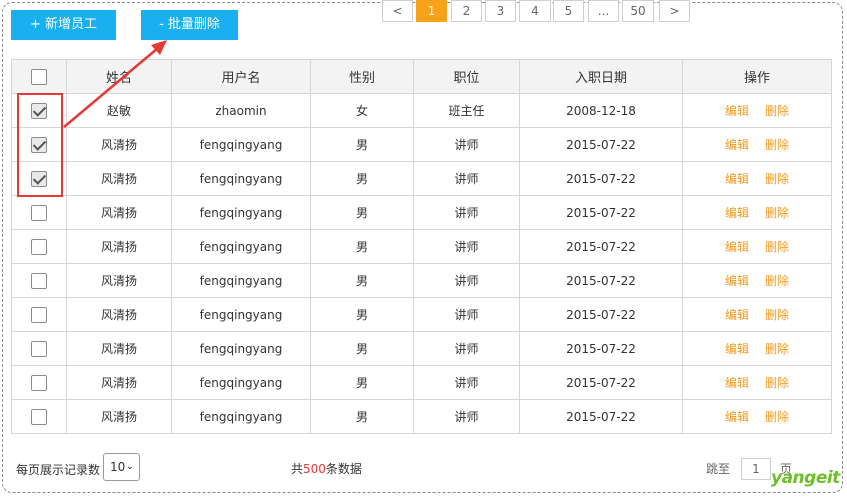 This screenshot has height=497, width=847. Describe the element at coordinates (343, 469) in the screenshot. I see `total-suffix: 条数据` at that location.